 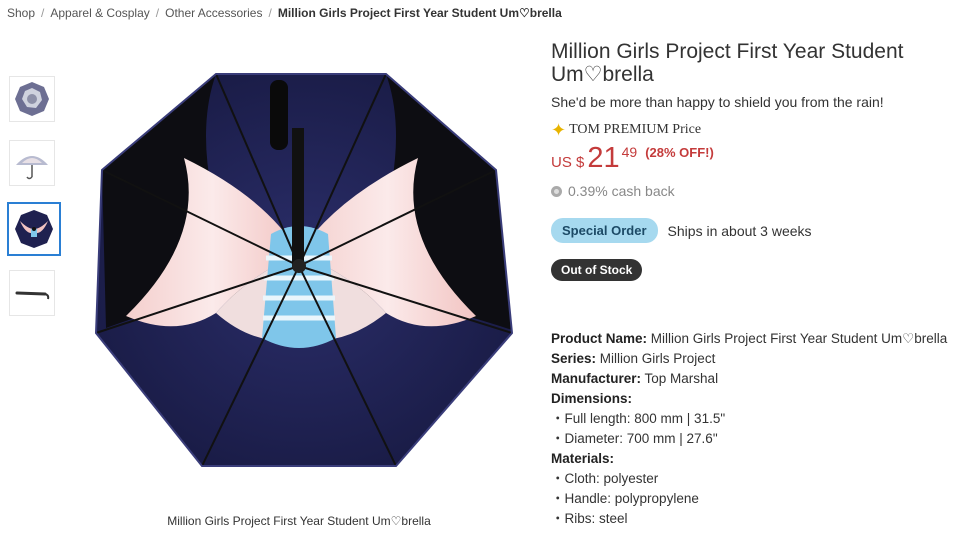 I want to click on spec-ribs: ・Ribs: steel, so click(x=589, y=518).